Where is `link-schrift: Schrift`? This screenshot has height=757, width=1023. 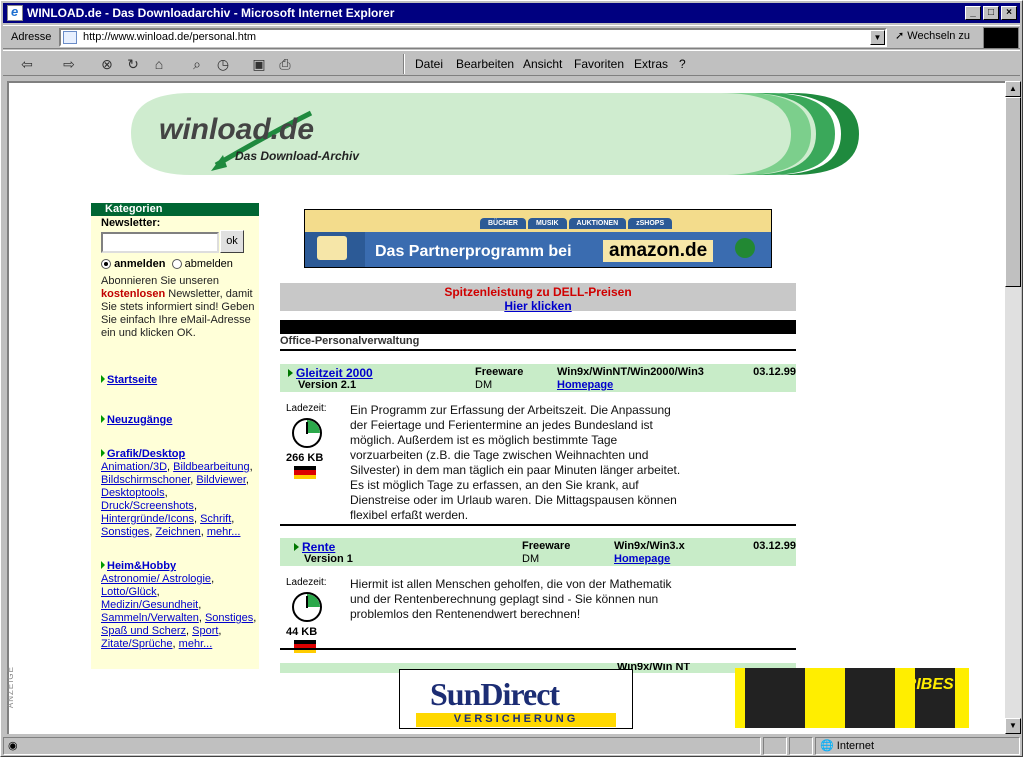 link-schrift: Schrift is located at coordinates (215, 519).